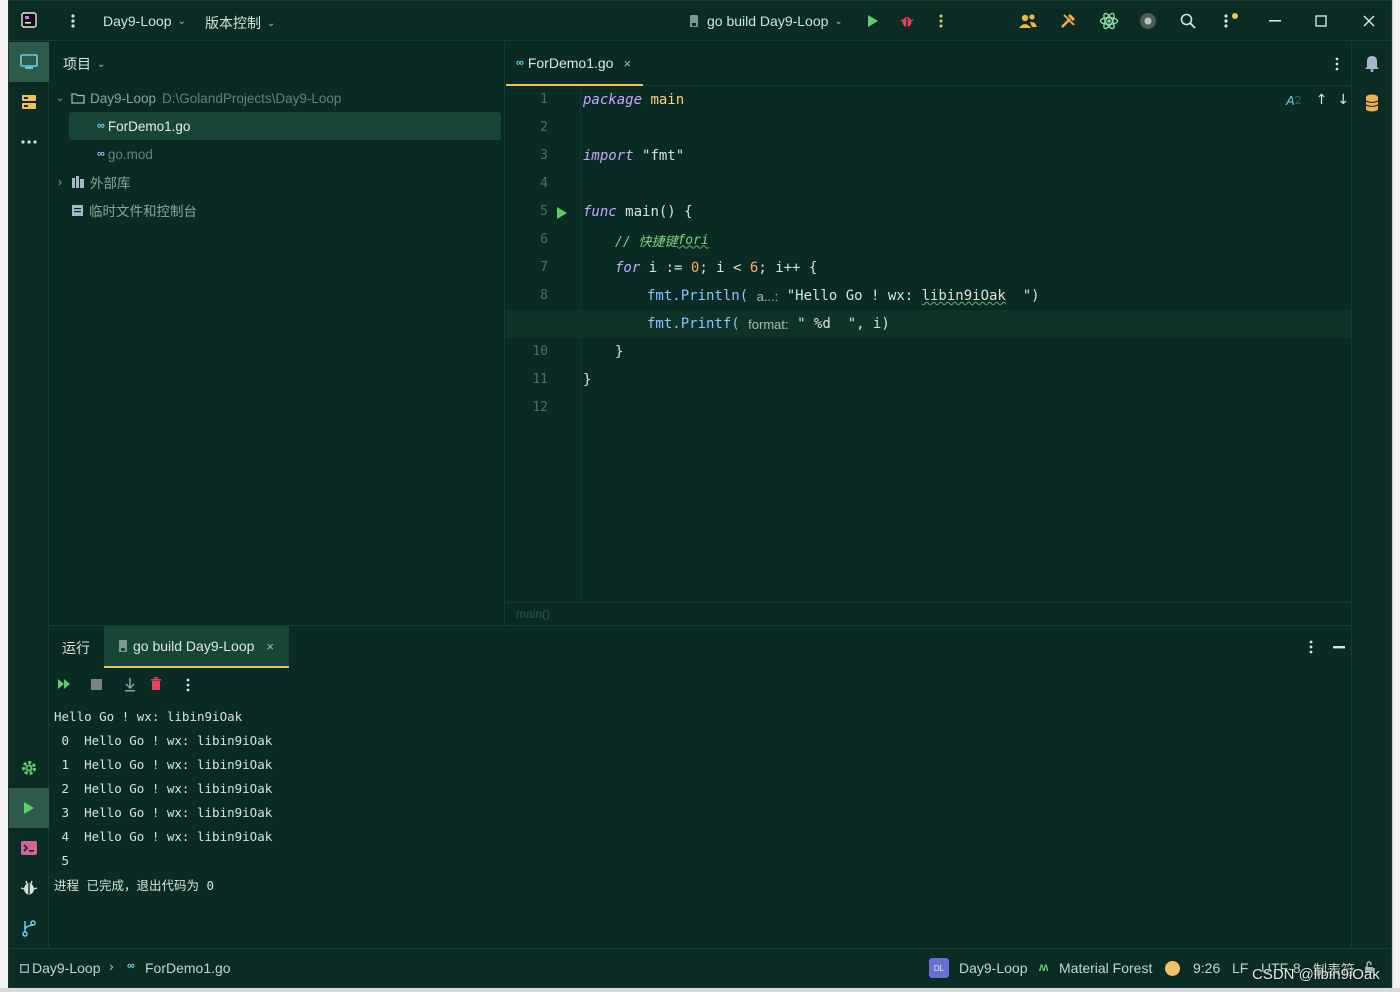  I want to click on keyword: package, so click(613, 100).